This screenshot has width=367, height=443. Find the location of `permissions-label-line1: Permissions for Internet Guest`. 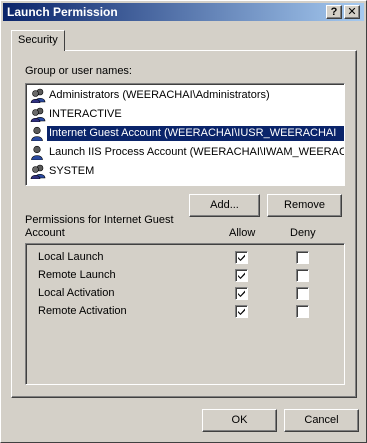

permissions-label-line1: Permissions for Internet Guest is located at coordinates (99, 220).